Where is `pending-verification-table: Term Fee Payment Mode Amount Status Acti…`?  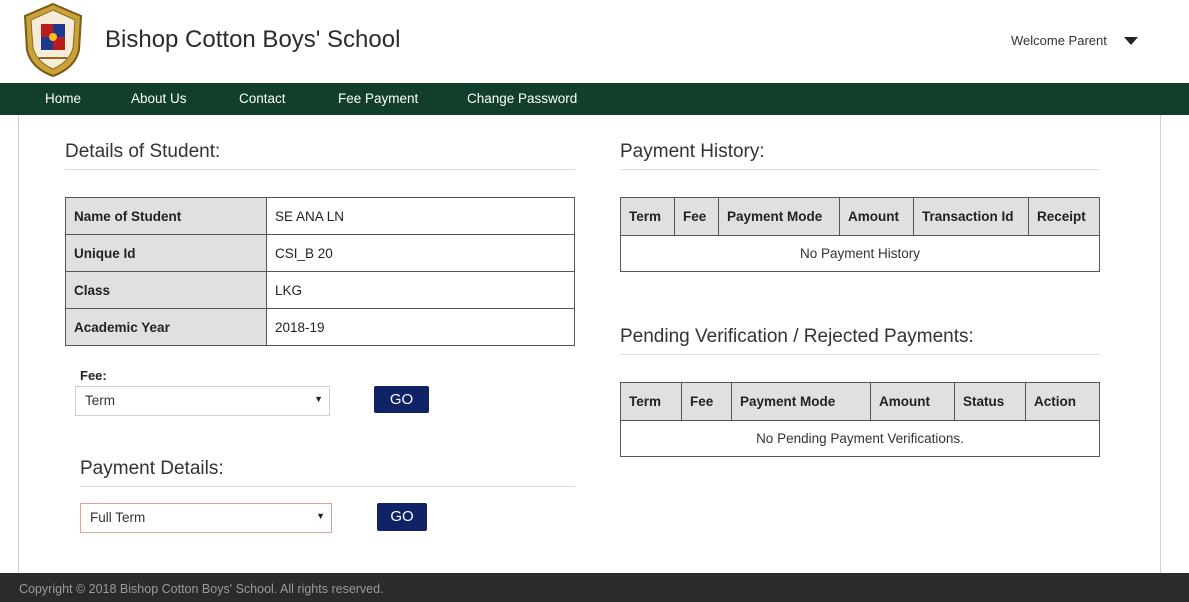
pending-verification-table: Term Fee Payment Mode Amount Status Acti… is located at coordinates (860, 419).